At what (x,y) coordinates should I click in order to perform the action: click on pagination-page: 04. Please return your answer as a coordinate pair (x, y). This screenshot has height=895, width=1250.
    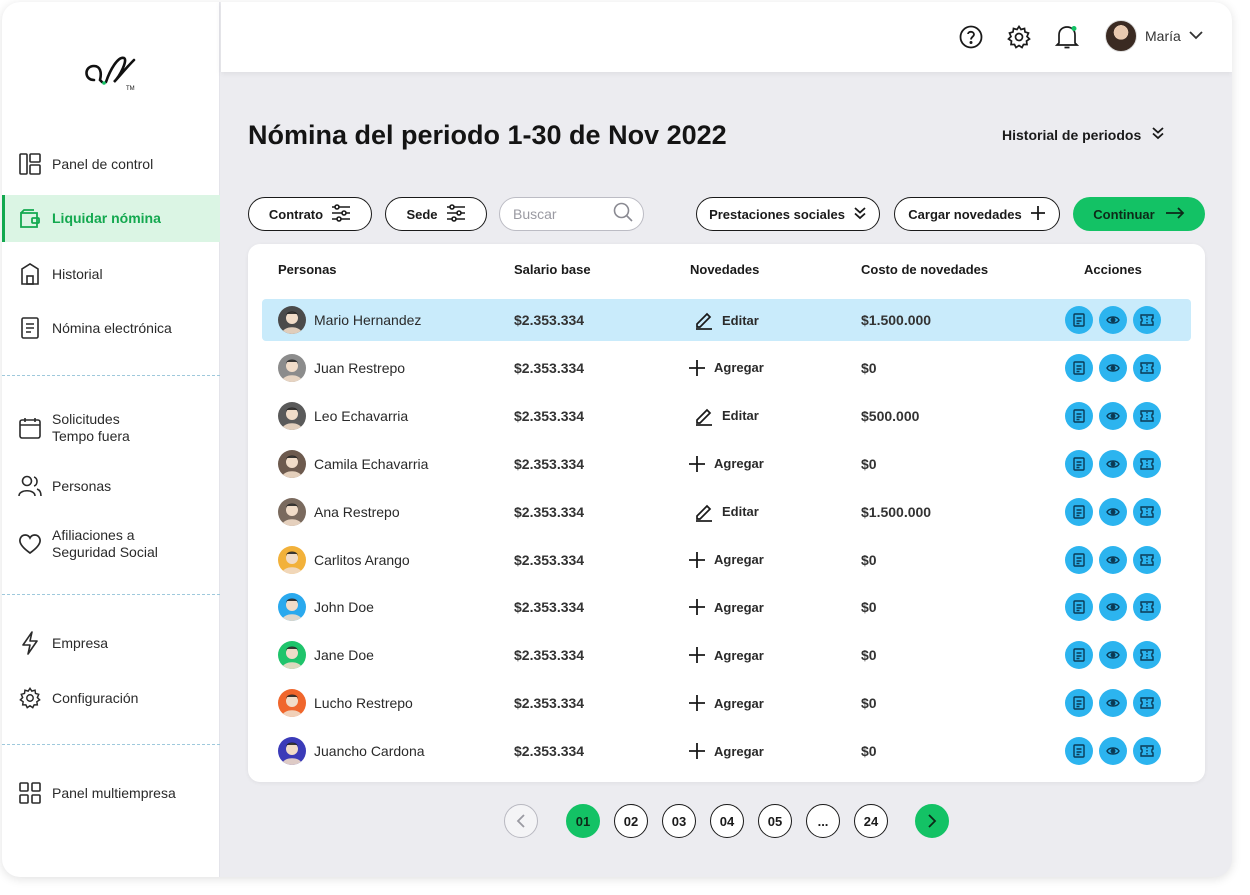
    Looking at the image, I should click on (727, 821).